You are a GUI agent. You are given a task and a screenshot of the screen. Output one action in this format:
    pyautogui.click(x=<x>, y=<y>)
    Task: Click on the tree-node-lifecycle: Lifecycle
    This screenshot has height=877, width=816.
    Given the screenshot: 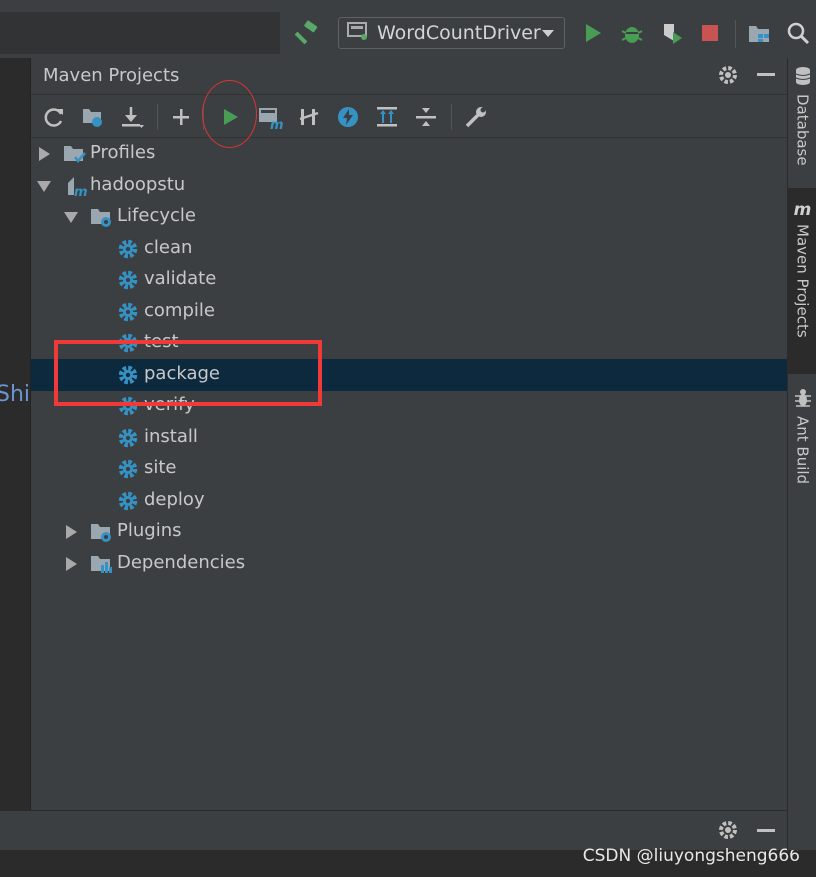 What is the action you would take?
    pyautogui.click(x=409, y=217)
    